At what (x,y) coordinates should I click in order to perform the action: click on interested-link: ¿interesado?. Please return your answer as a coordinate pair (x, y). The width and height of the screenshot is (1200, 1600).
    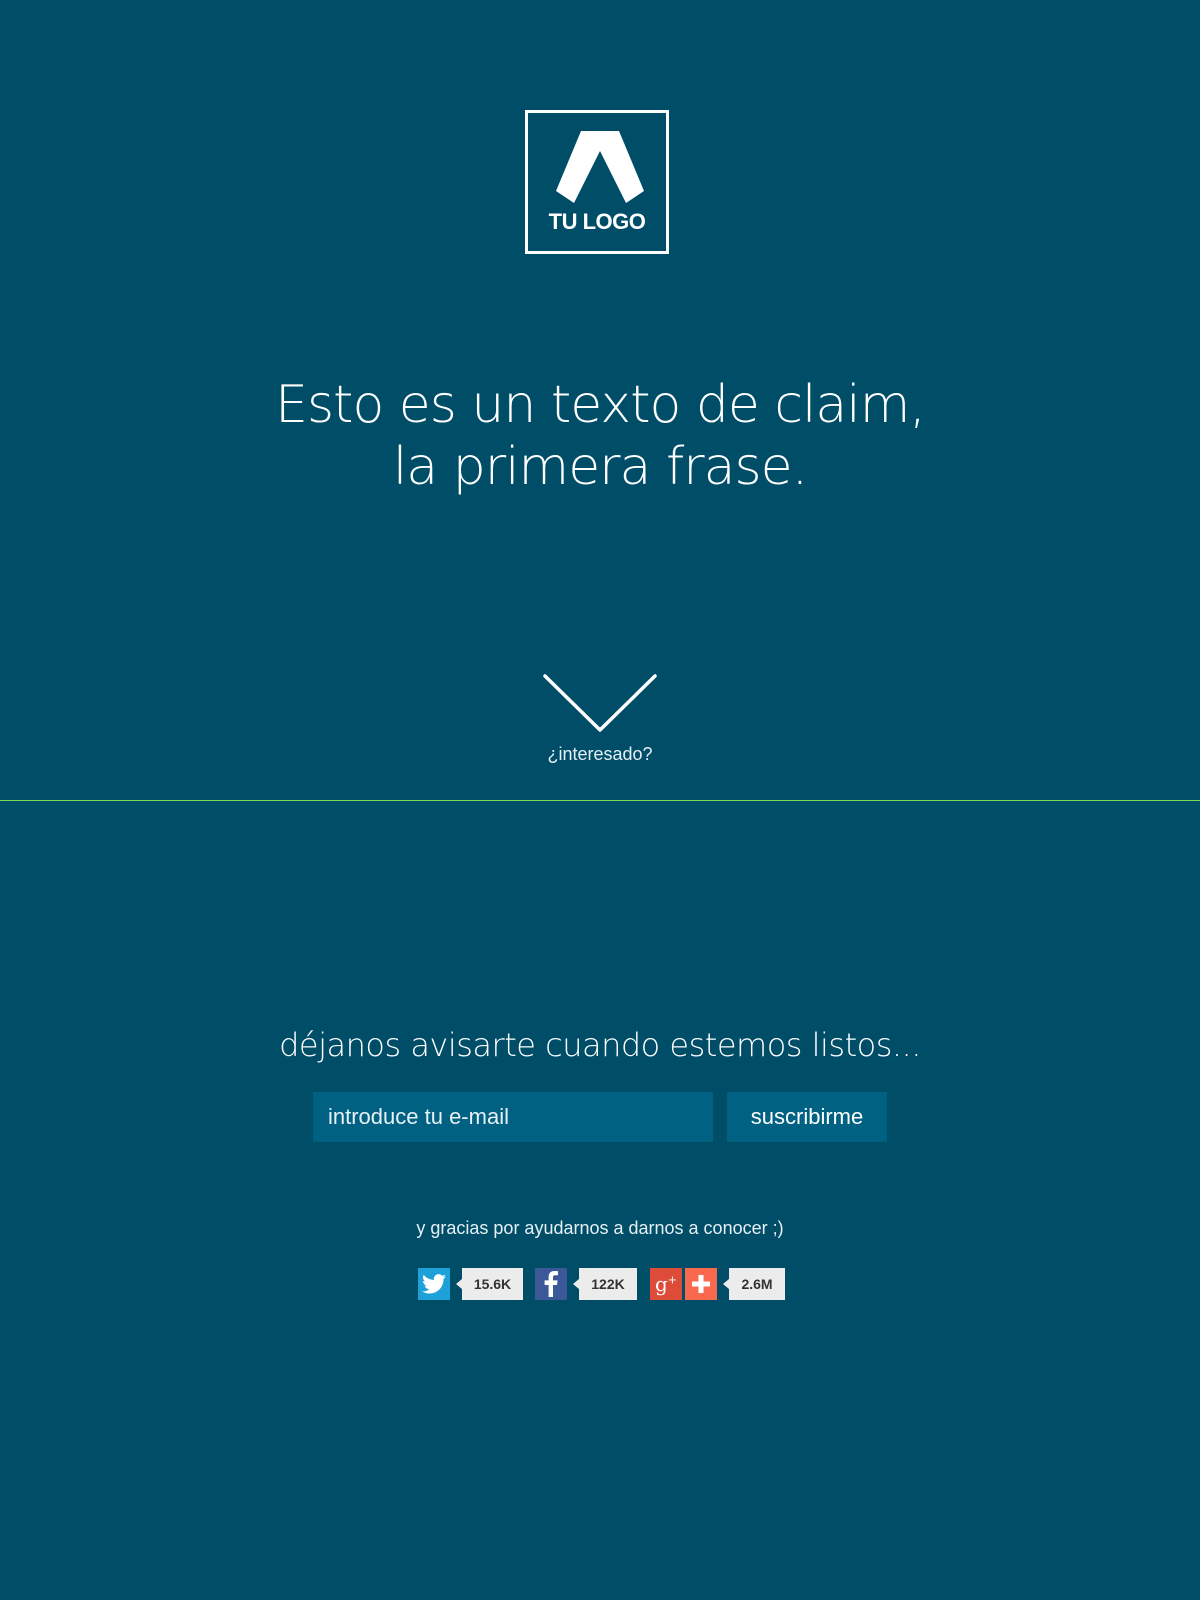
    Looking at the image, I should click on (600, 754).